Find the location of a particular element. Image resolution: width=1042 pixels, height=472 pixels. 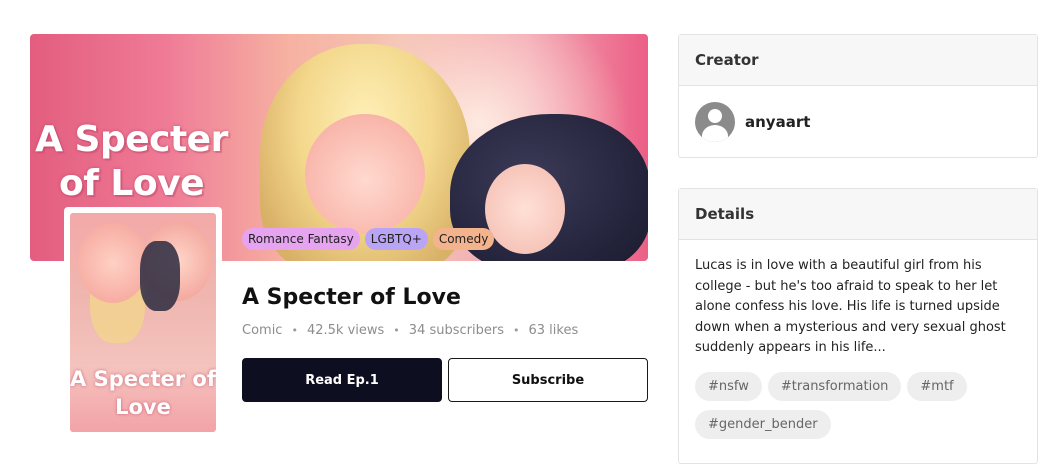

subscribe-button: Subscribe is located at coordinates (548, 380).